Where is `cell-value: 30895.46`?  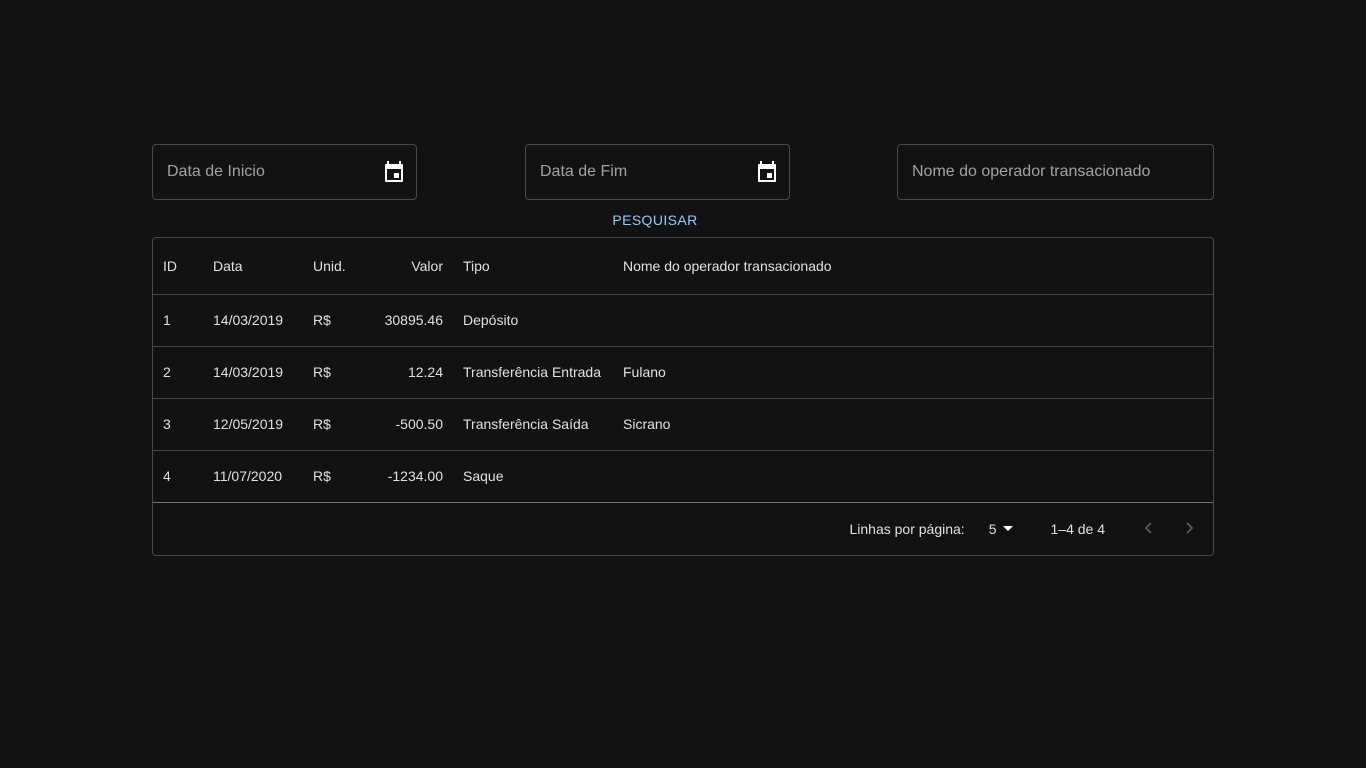
cell-value: 30895.46 is located at coordinates (408, 320).